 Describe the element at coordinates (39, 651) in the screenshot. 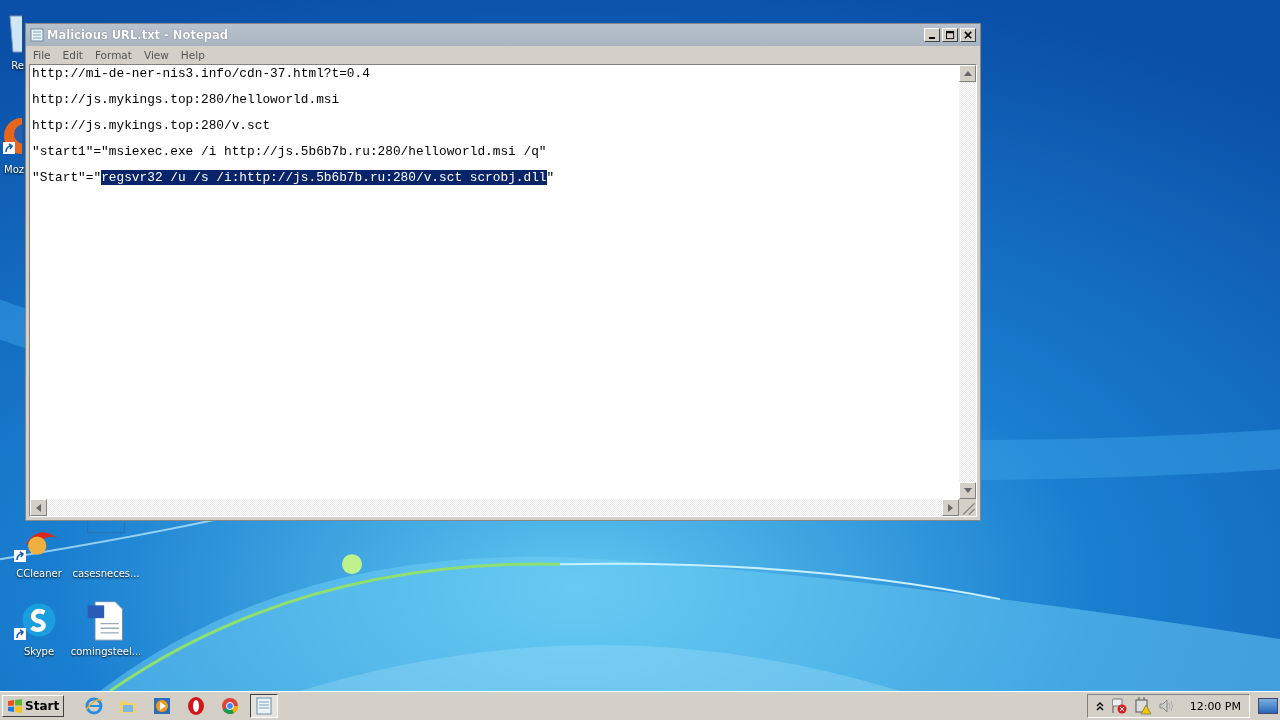

I see `desktop-icon-label: Skype` at that location.